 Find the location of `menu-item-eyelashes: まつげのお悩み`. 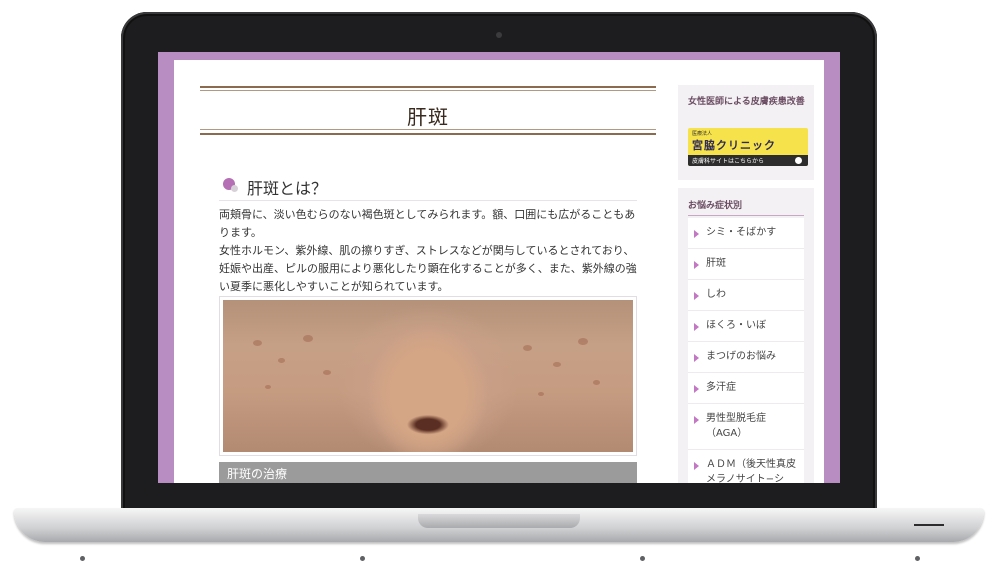

menu-item-eyelashes: まつげのお悩み is located at coordinates (746, 357).